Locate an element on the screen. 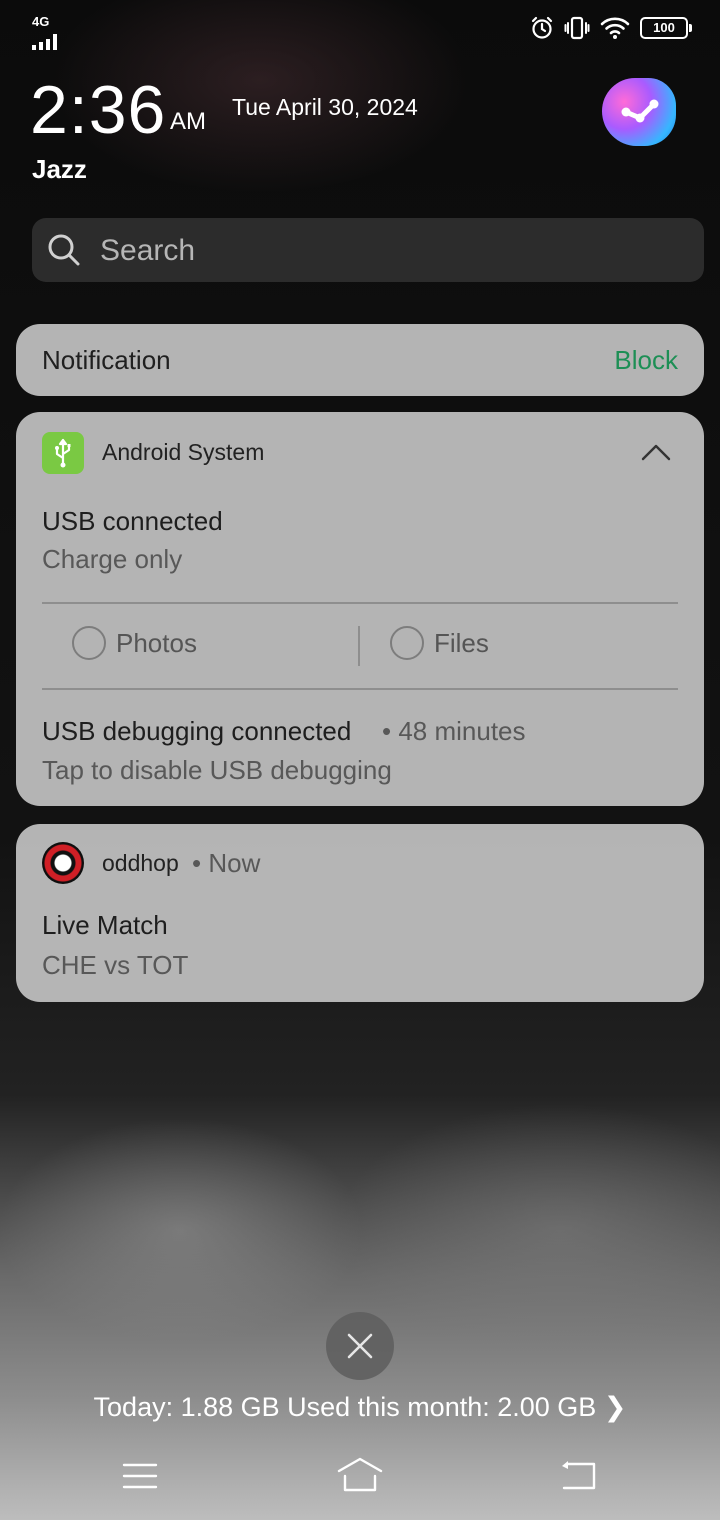 Image resolution: width=720 pixels, height=1520 pixels. photos-label: Photos is located at coordinates (156, 642).